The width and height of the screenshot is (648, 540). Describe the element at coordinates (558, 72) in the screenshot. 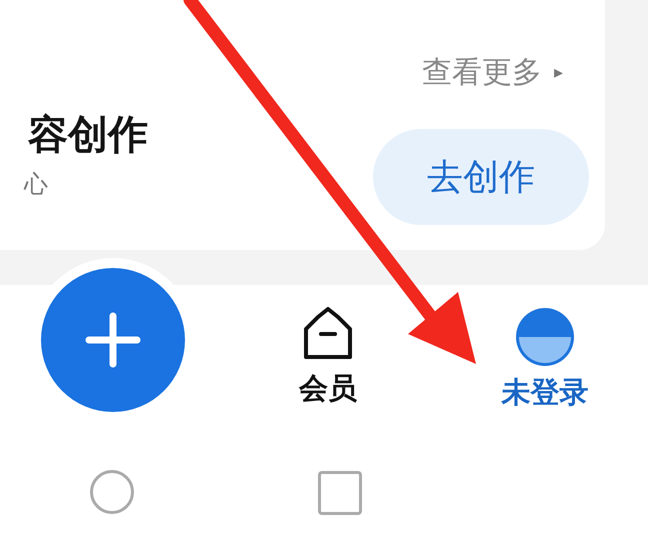

I see `caret-icon: ▸` at that location.